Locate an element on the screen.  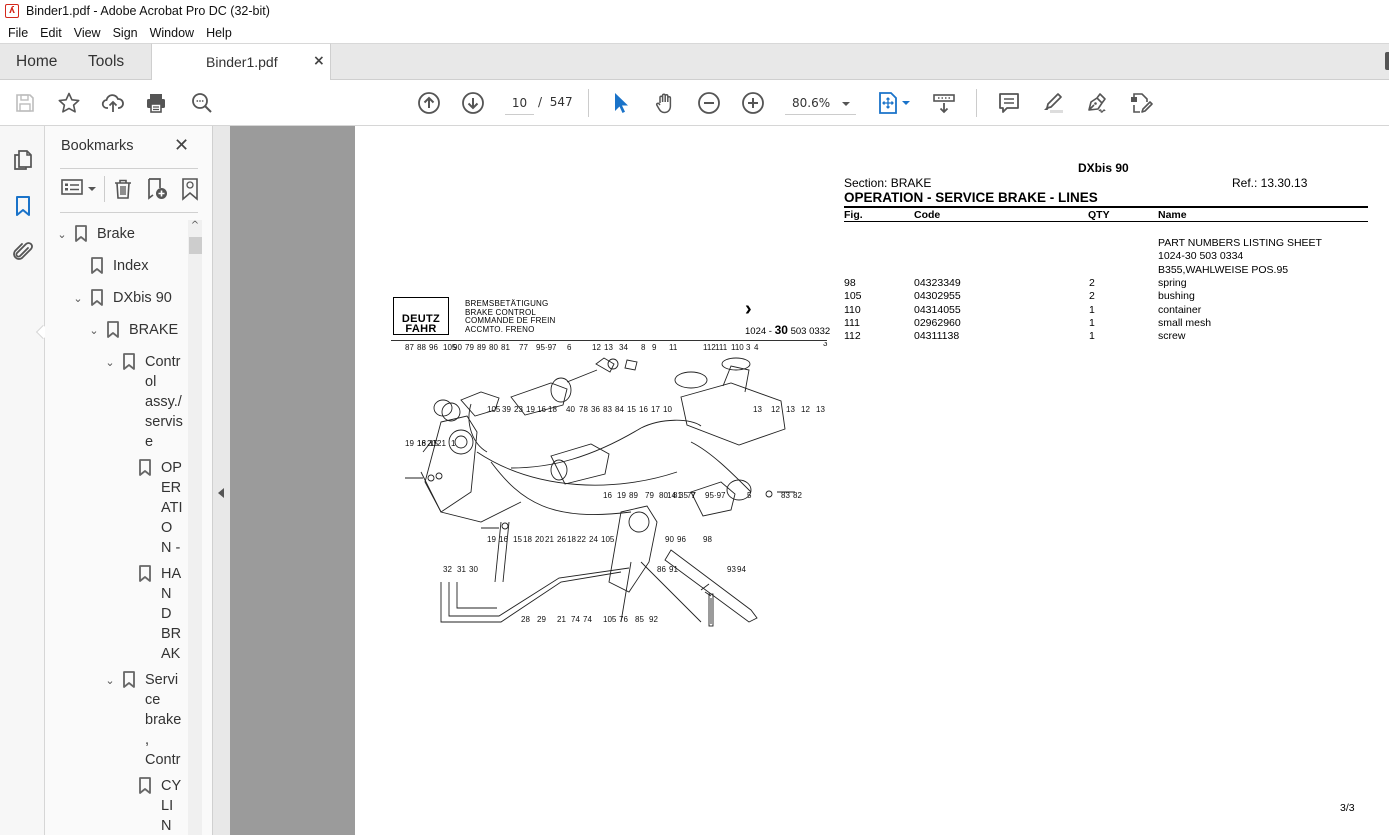
search-zoom-icon is located at coordinates (202, 103).